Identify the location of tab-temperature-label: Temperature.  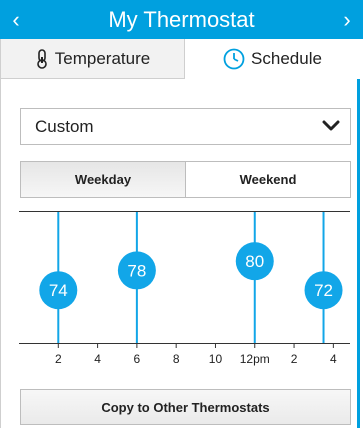
(102, 58).